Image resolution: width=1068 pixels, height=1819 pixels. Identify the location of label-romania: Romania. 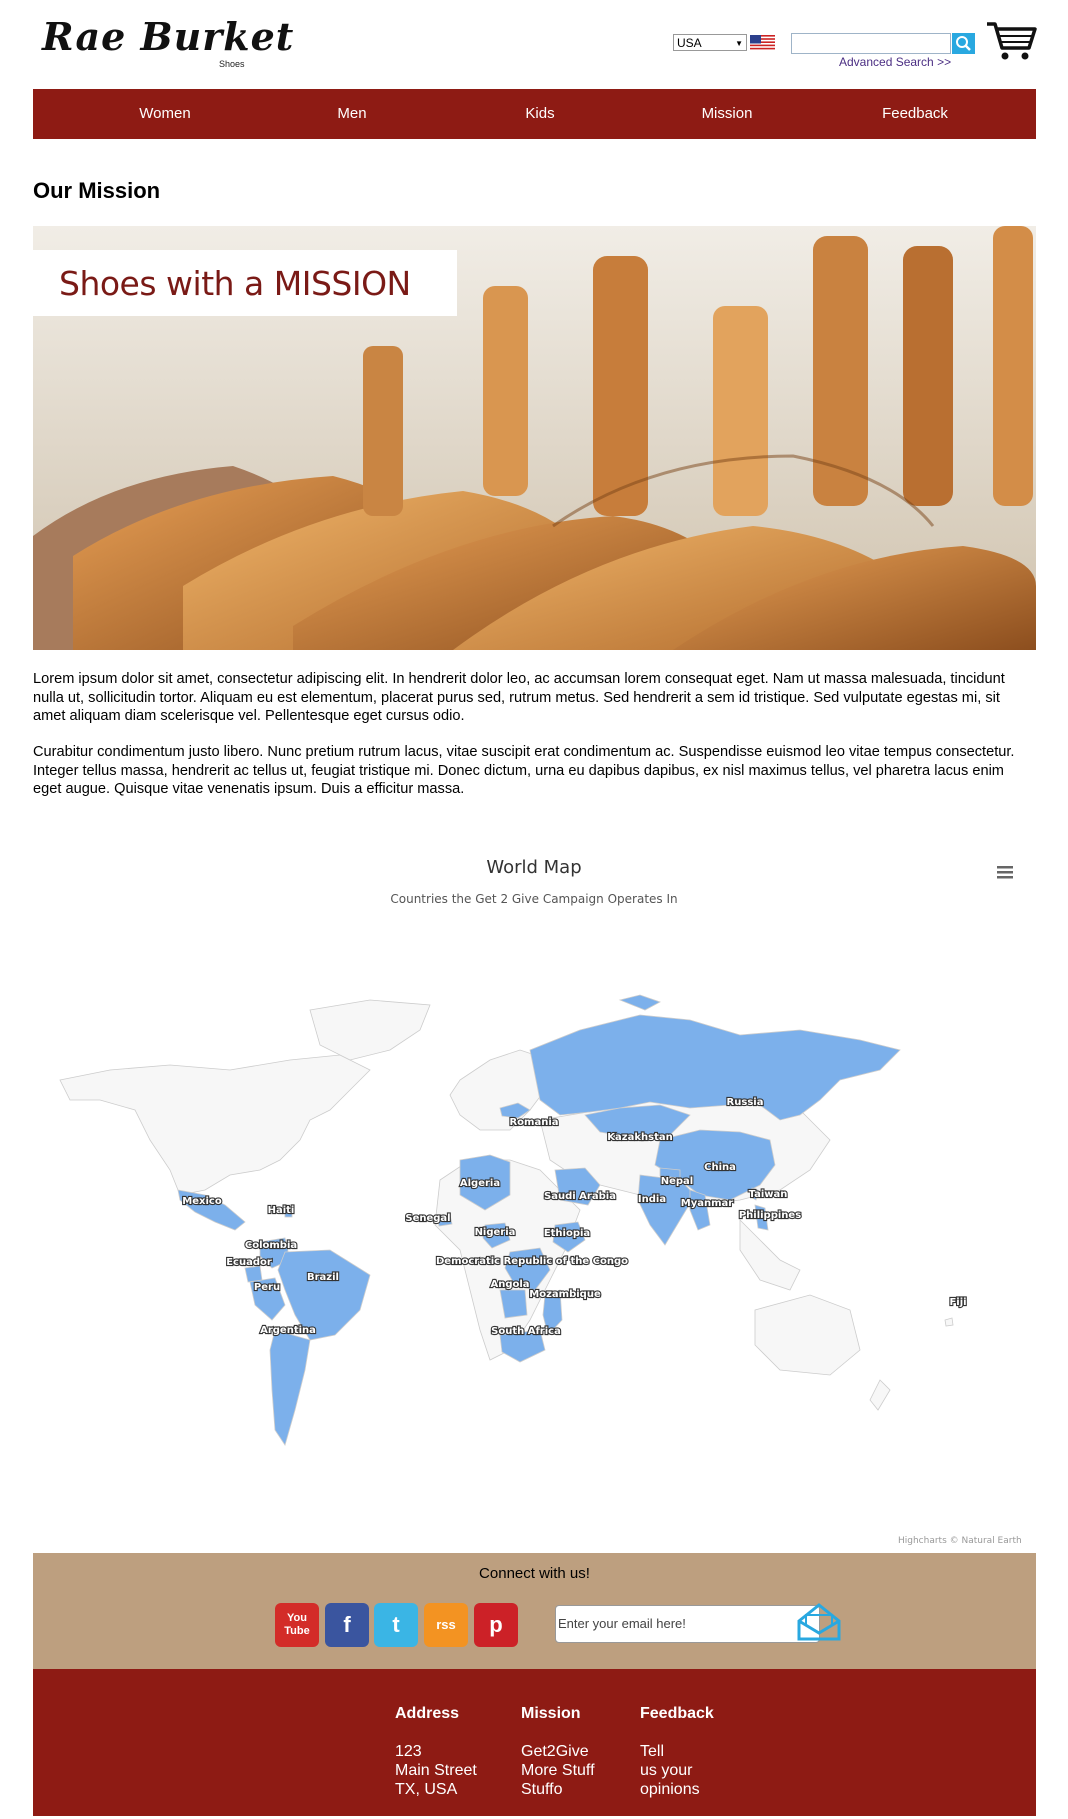
(533, 1122).